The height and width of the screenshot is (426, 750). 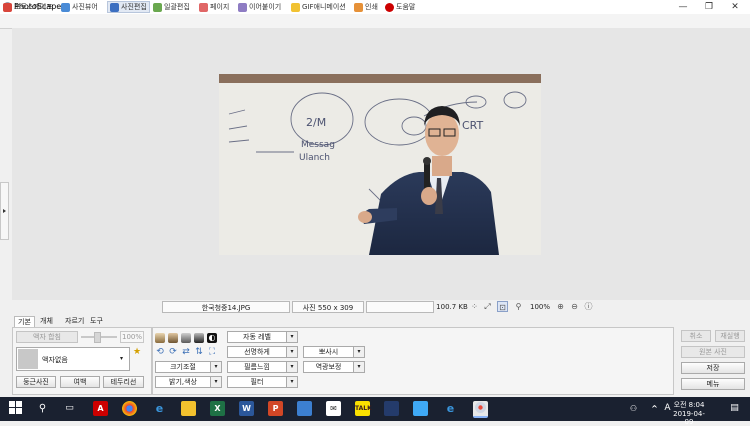 I want to click on save-button: 저장, so click(x=713, y=368).